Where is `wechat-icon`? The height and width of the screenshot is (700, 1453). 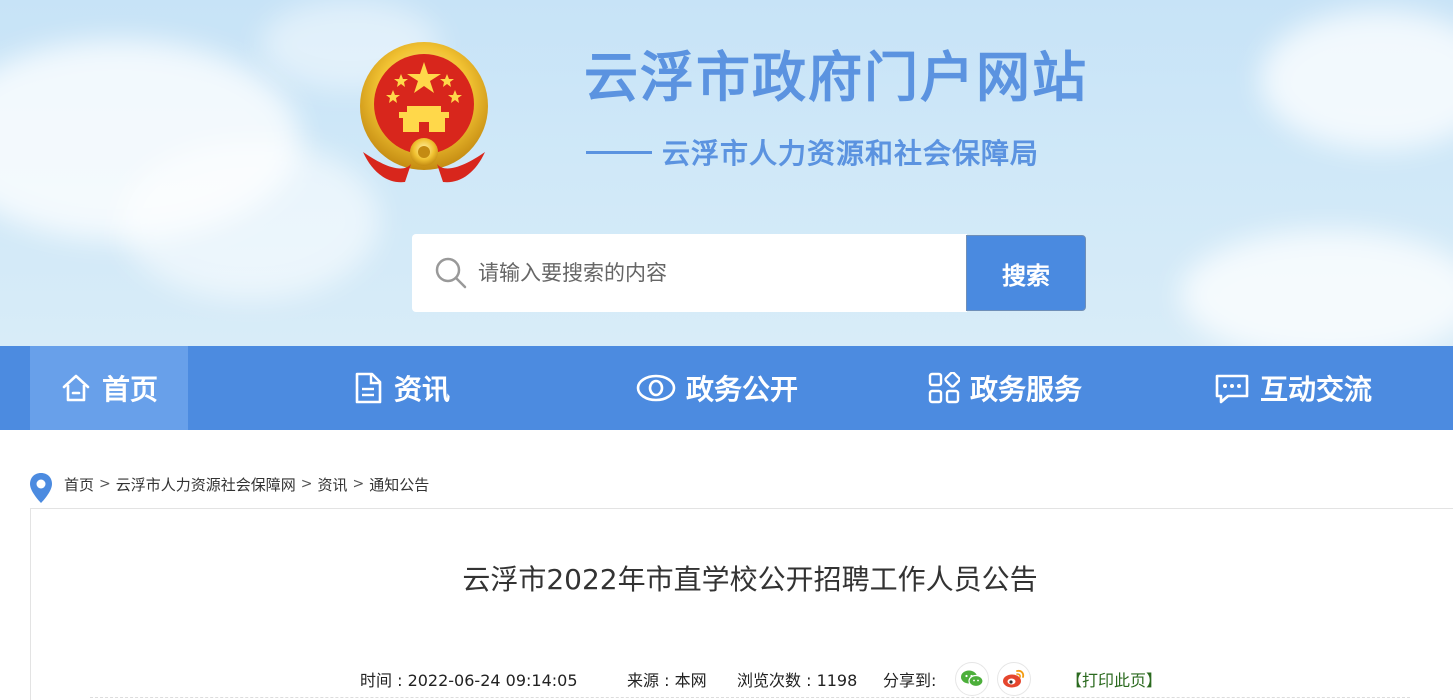 wechat-icon is located at coordinates (972, 679).